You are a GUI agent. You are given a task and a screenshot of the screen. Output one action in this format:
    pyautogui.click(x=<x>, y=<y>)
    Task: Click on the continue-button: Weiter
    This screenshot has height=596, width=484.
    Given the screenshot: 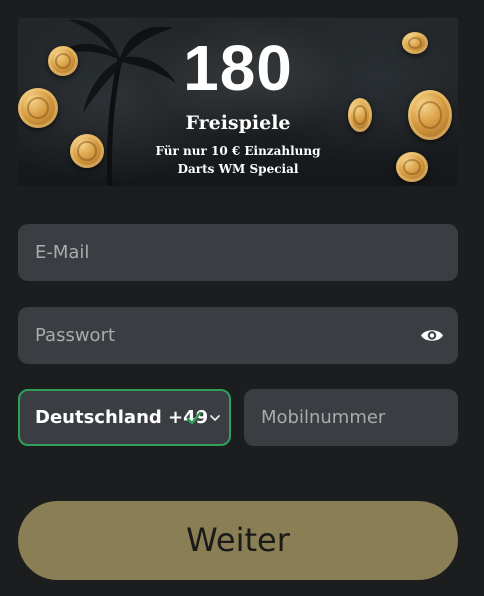 What is the action you would take?
    pyautogui.click(x=238, y=540)
    